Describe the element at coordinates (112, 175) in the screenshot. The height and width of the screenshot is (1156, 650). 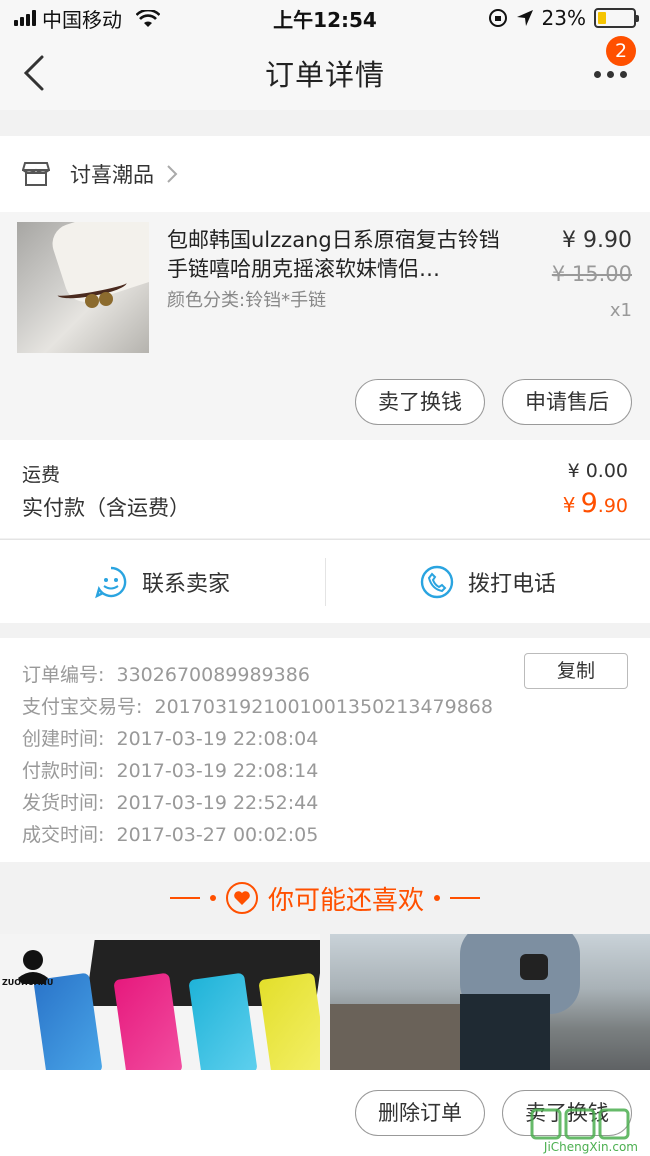
I see `shop-name: 讨喜潮品` at that location.